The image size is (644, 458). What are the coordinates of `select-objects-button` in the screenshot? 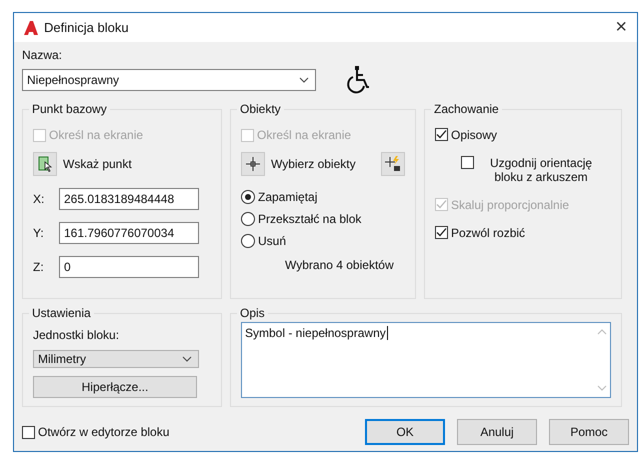 It's located at (253, 164).